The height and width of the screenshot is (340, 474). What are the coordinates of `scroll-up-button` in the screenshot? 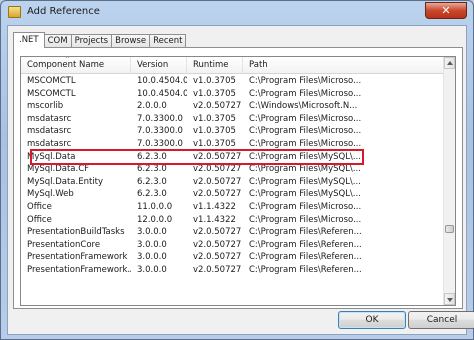 It's located at (449, 63).